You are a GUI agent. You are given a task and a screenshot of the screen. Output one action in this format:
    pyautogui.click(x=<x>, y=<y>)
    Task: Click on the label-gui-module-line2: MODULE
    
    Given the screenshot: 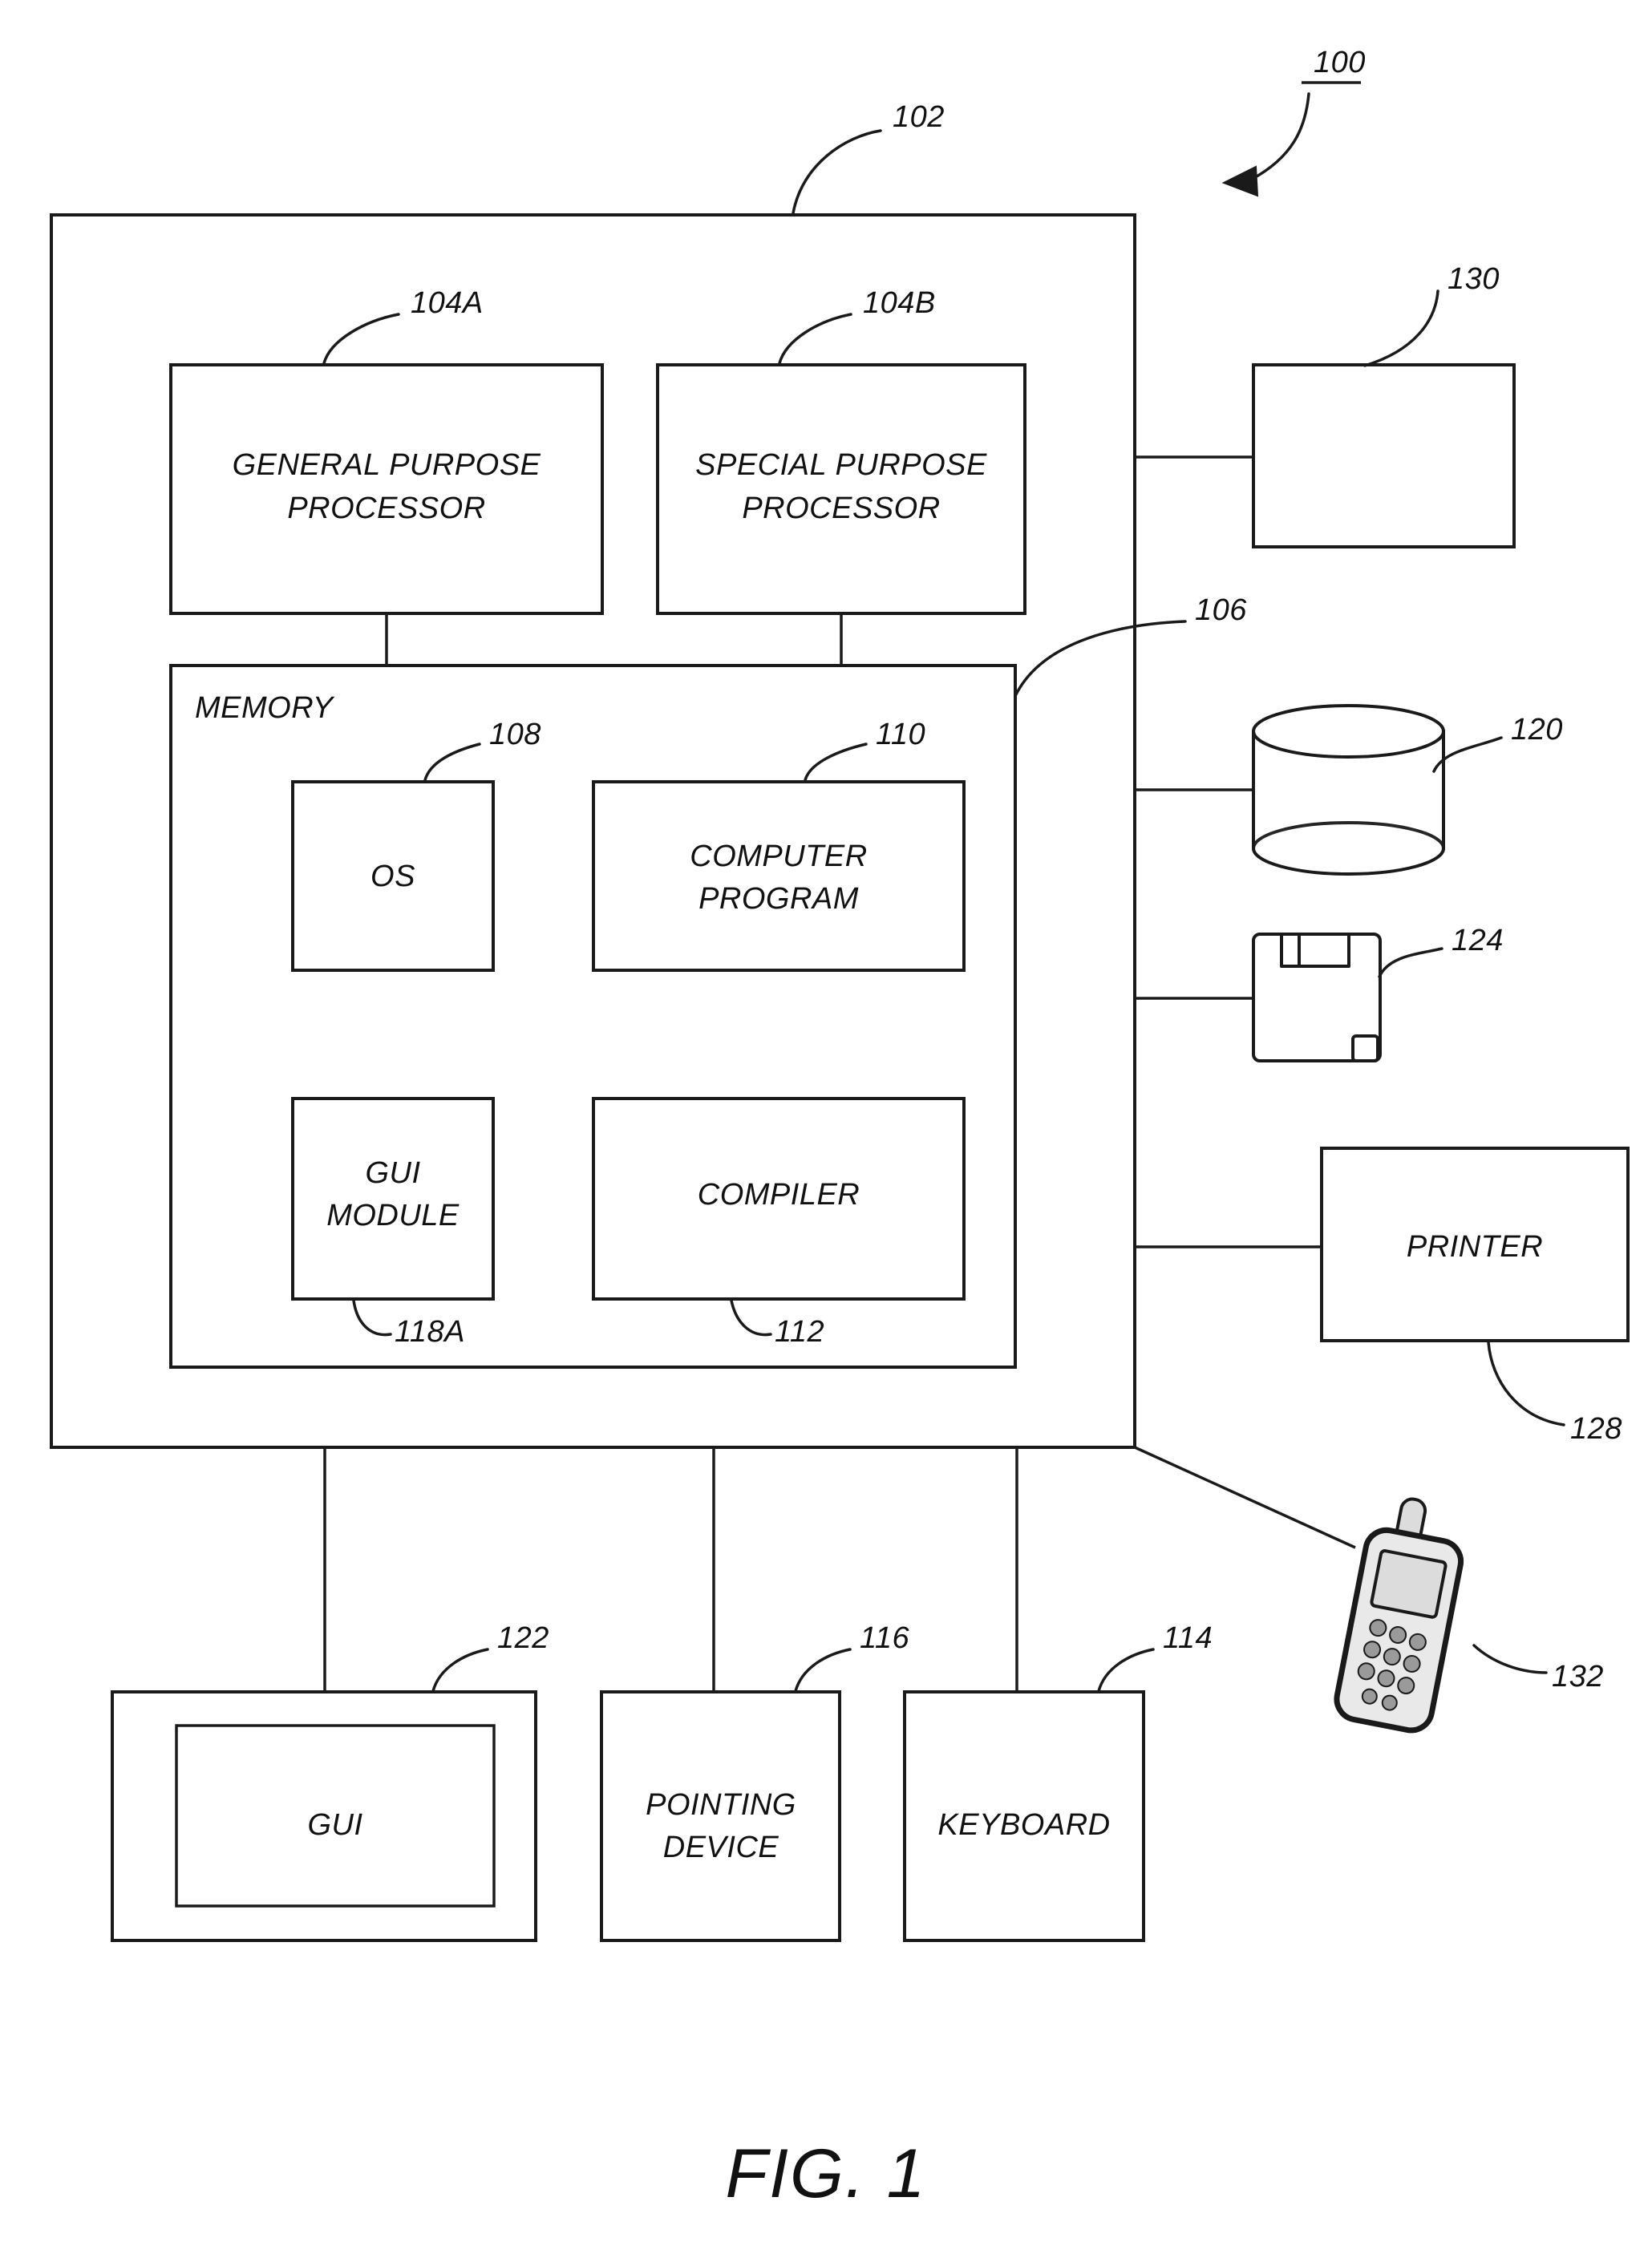 What is the action you would take?
    pyautogui.click(x=393, y=1215)
    